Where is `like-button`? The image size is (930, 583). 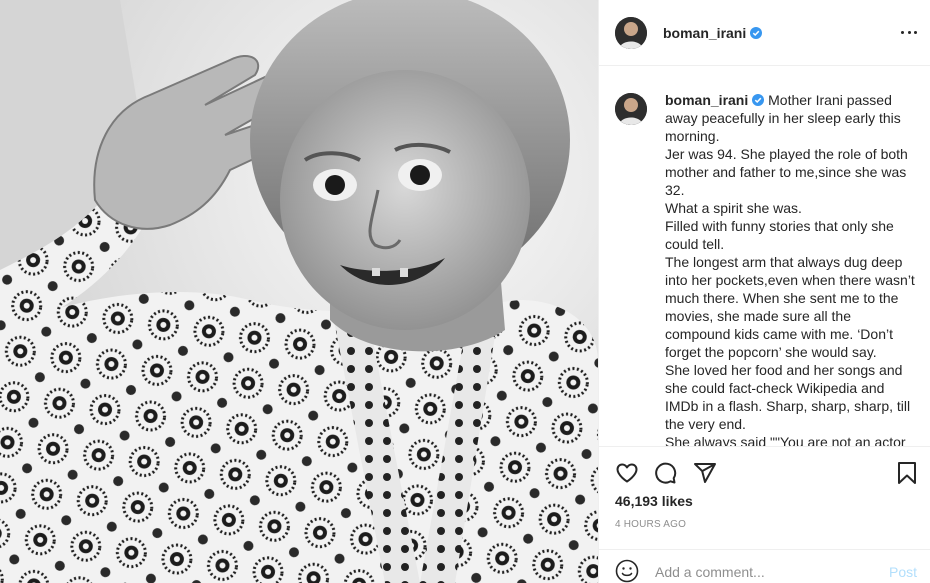 like-button is located at coordinates (627, 473).